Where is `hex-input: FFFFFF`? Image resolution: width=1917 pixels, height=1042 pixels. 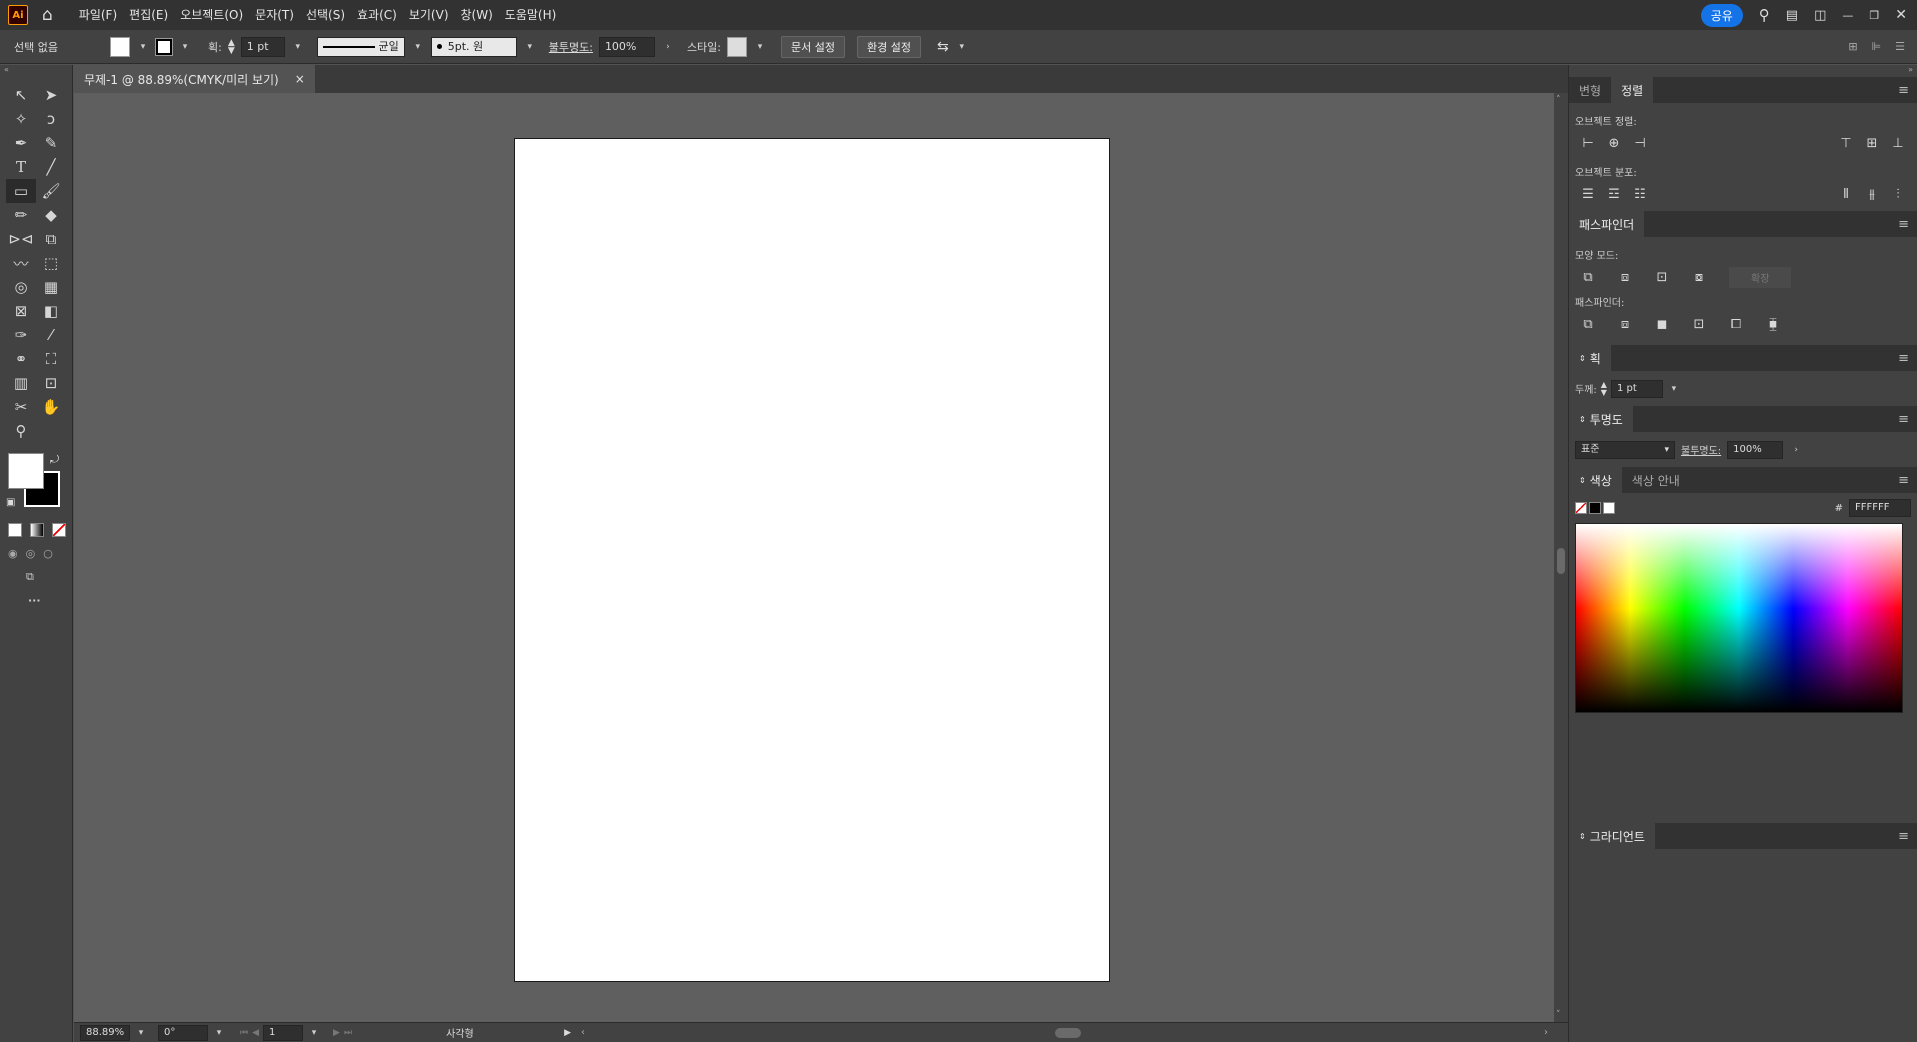 hex-input: FFFFFF is located at coordinates (1880, 508).